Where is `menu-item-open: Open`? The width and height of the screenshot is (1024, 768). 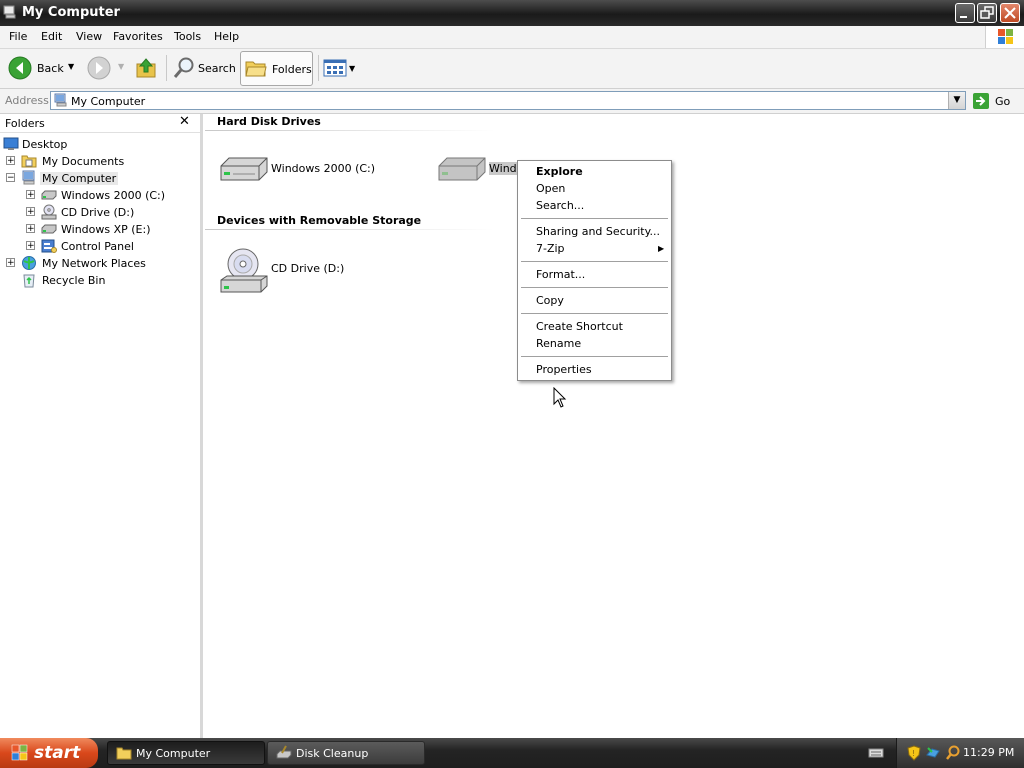 menu-item-open: Open is located at coordinates (550, 188).